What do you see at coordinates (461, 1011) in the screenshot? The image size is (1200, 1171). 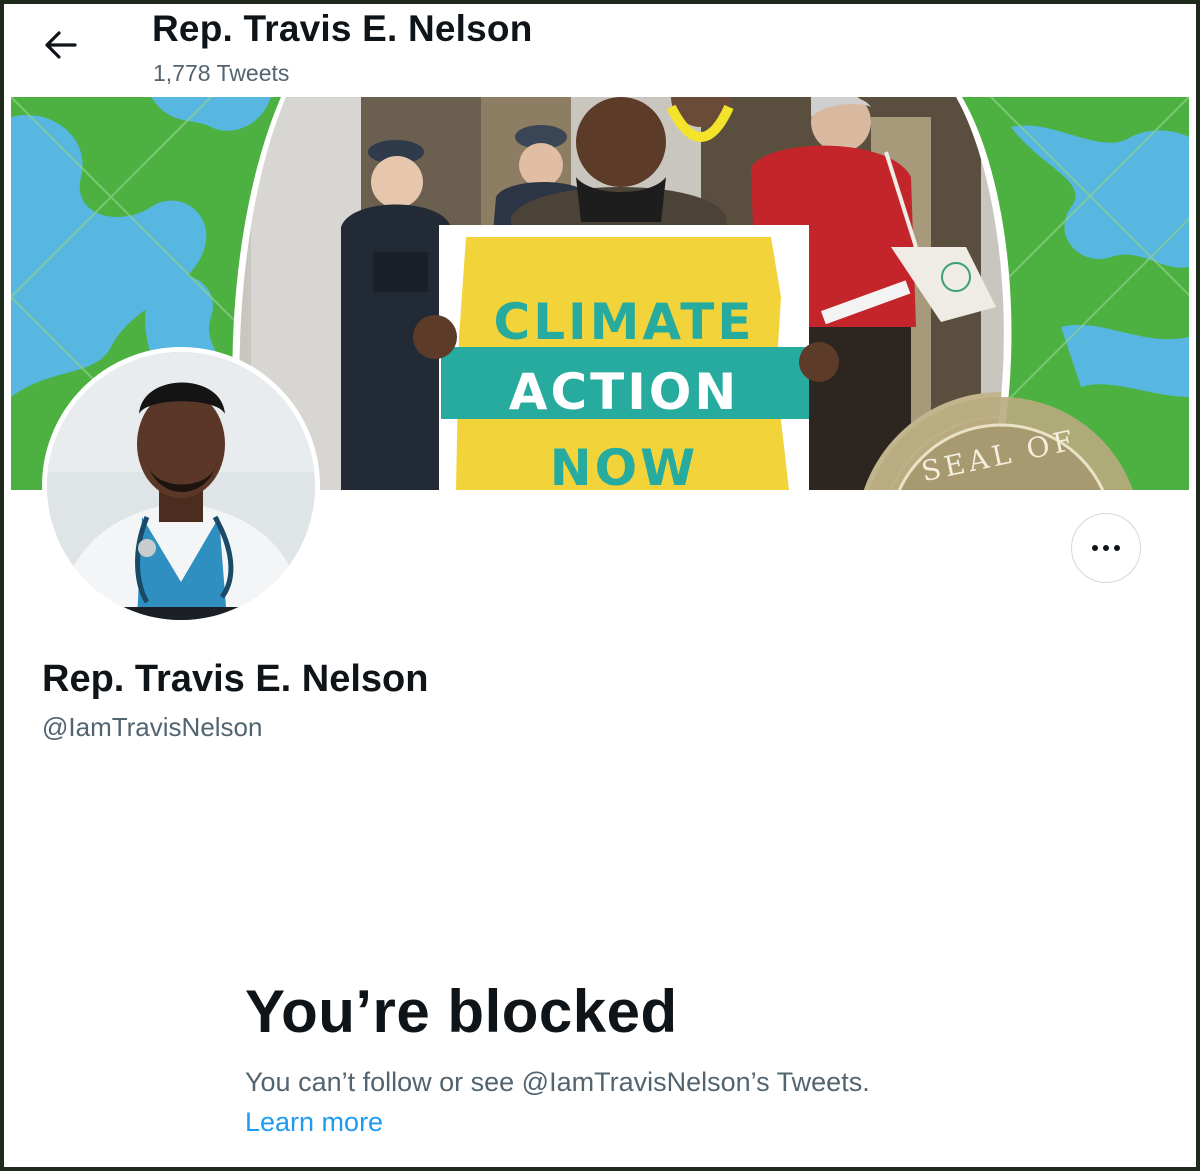 I see `blocked-title: You’re blocked` at bounding box center [461, 1011].